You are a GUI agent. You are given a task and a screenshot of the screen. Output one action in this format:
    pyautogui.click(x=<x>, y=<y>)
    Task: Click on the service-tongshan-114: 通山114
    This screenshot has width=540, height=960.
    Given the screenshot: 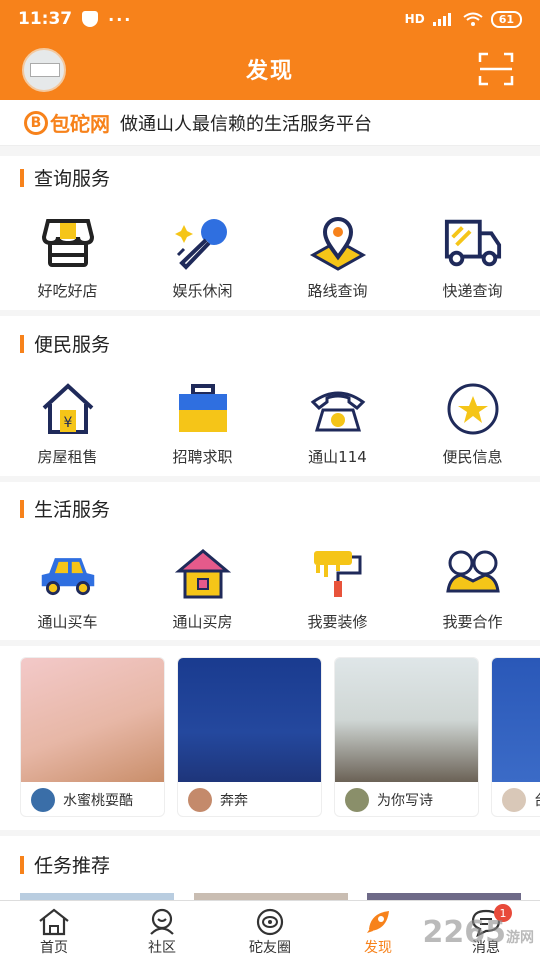 What is the action you would take?
    pyautogui.click(x=337, y=423)
    